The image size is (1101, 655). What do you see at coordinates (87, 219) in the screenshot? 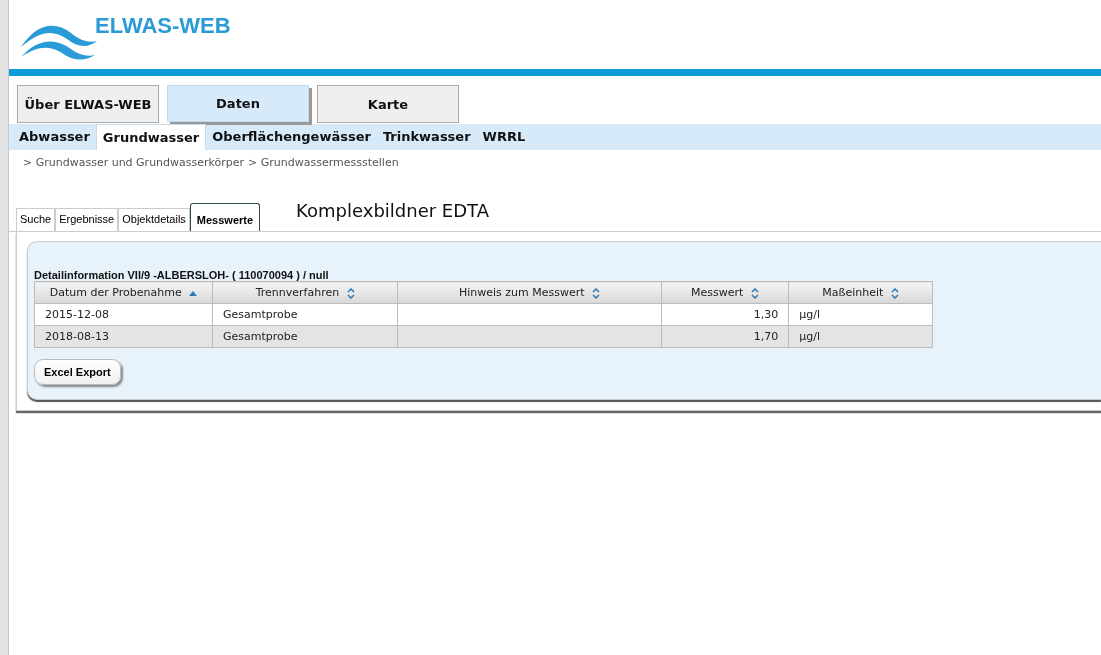
I see `tab: Ergebnisse` at bounding box center [87, 219].